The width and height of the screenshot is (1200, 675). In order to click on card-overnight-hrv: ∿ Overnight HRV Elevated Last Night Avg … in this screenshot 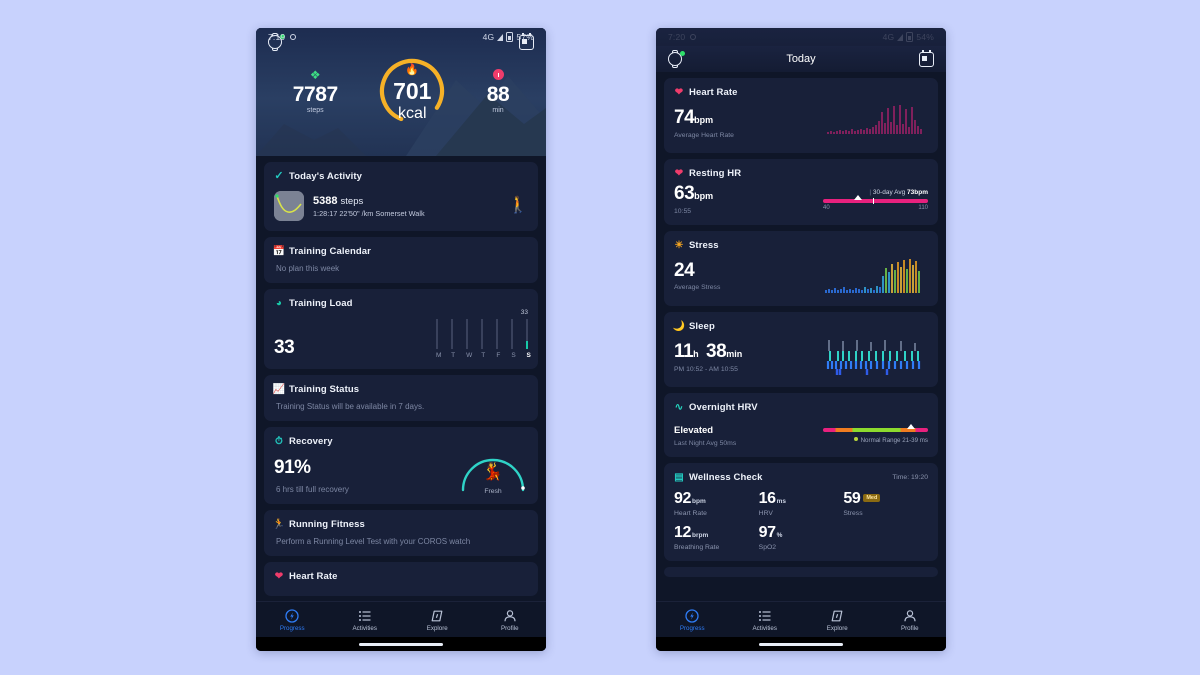, I will do `click(801, 425)`.